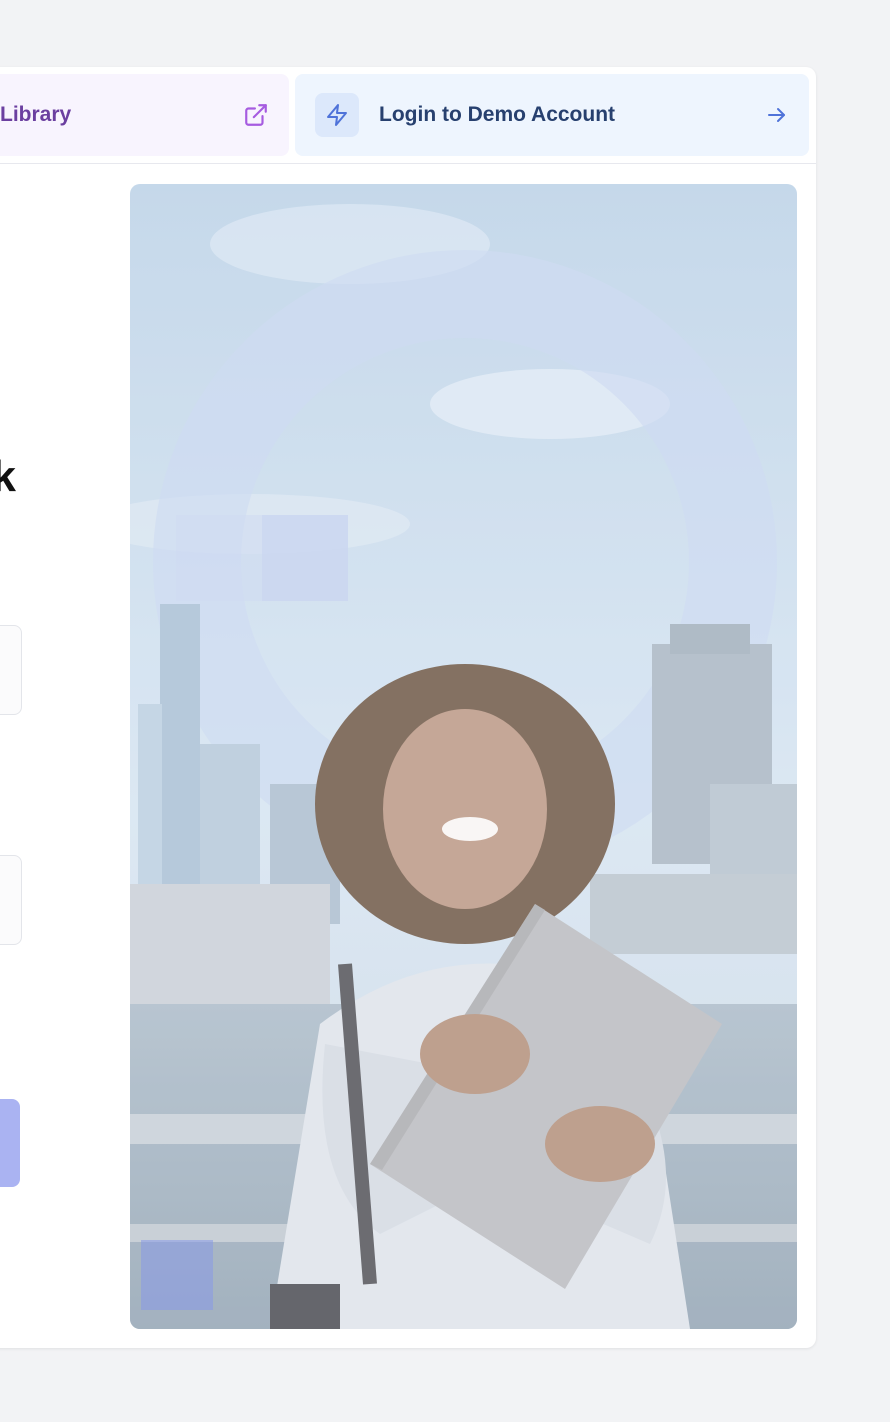 This screenshot has width=890, height=1422. I want to click on library-link-button: Library, so click(144, 115).